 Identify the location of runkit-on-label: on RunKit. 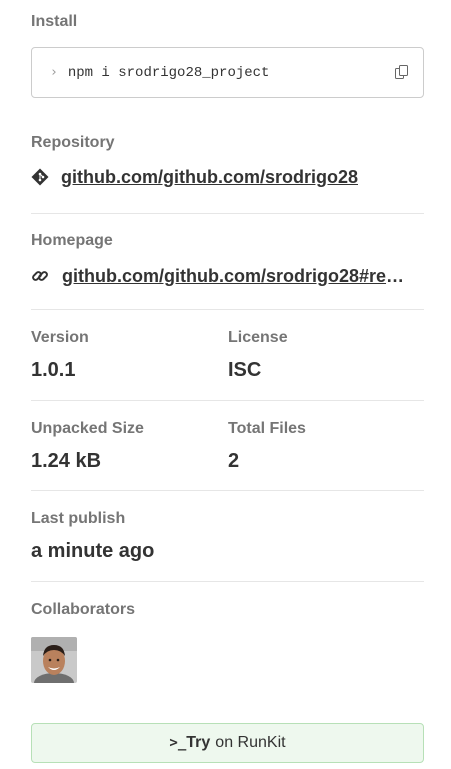
(250, 742).